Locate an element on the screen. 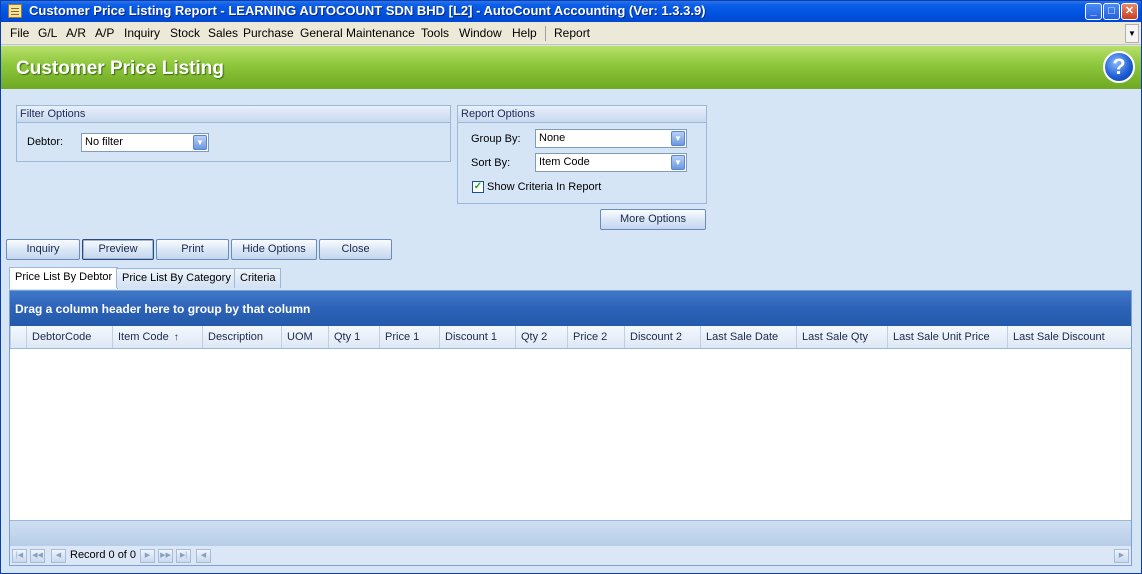  col-header-qty-2: Qty 2 is located at coordinates (541, 337).